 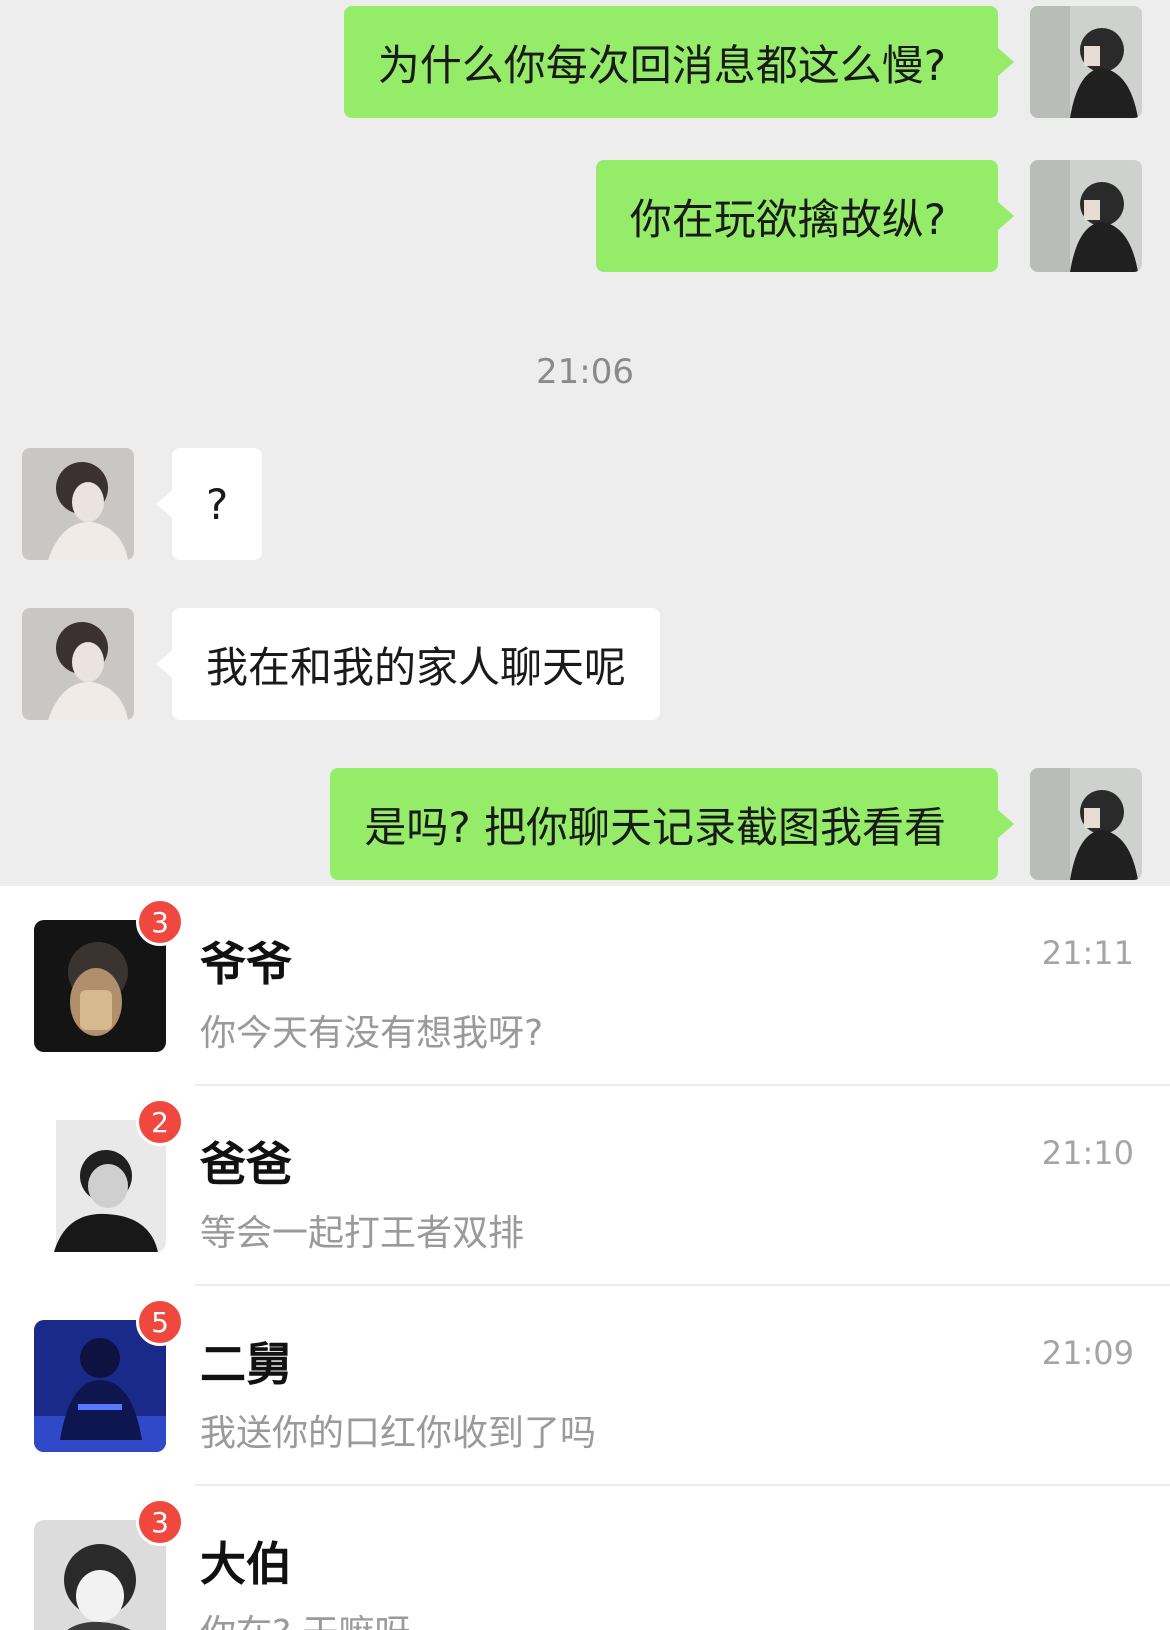 I want to click on message-time: 21:09, so click(x=1087, y=1353).